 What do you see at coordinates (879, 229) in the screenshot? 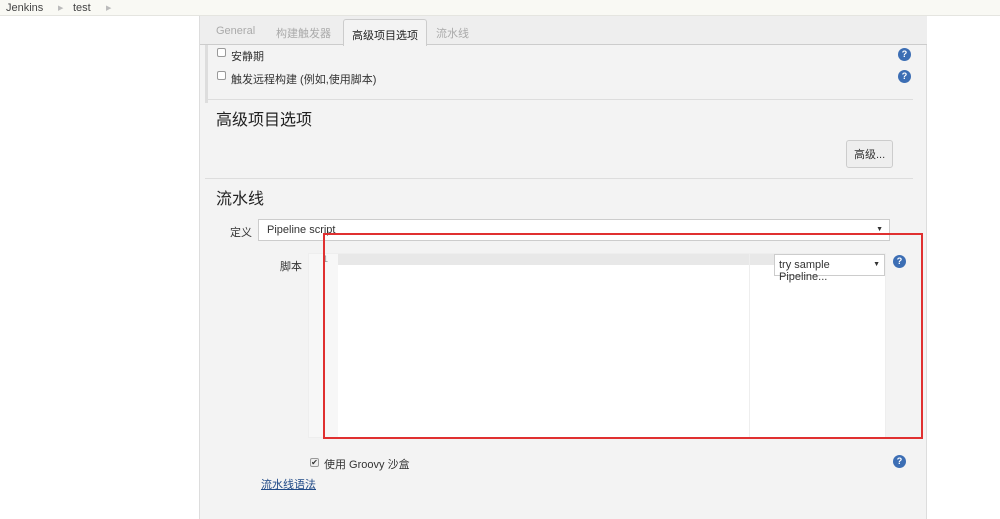
I see `caret-down-icon: ▼` at bounding box center [879, 229].